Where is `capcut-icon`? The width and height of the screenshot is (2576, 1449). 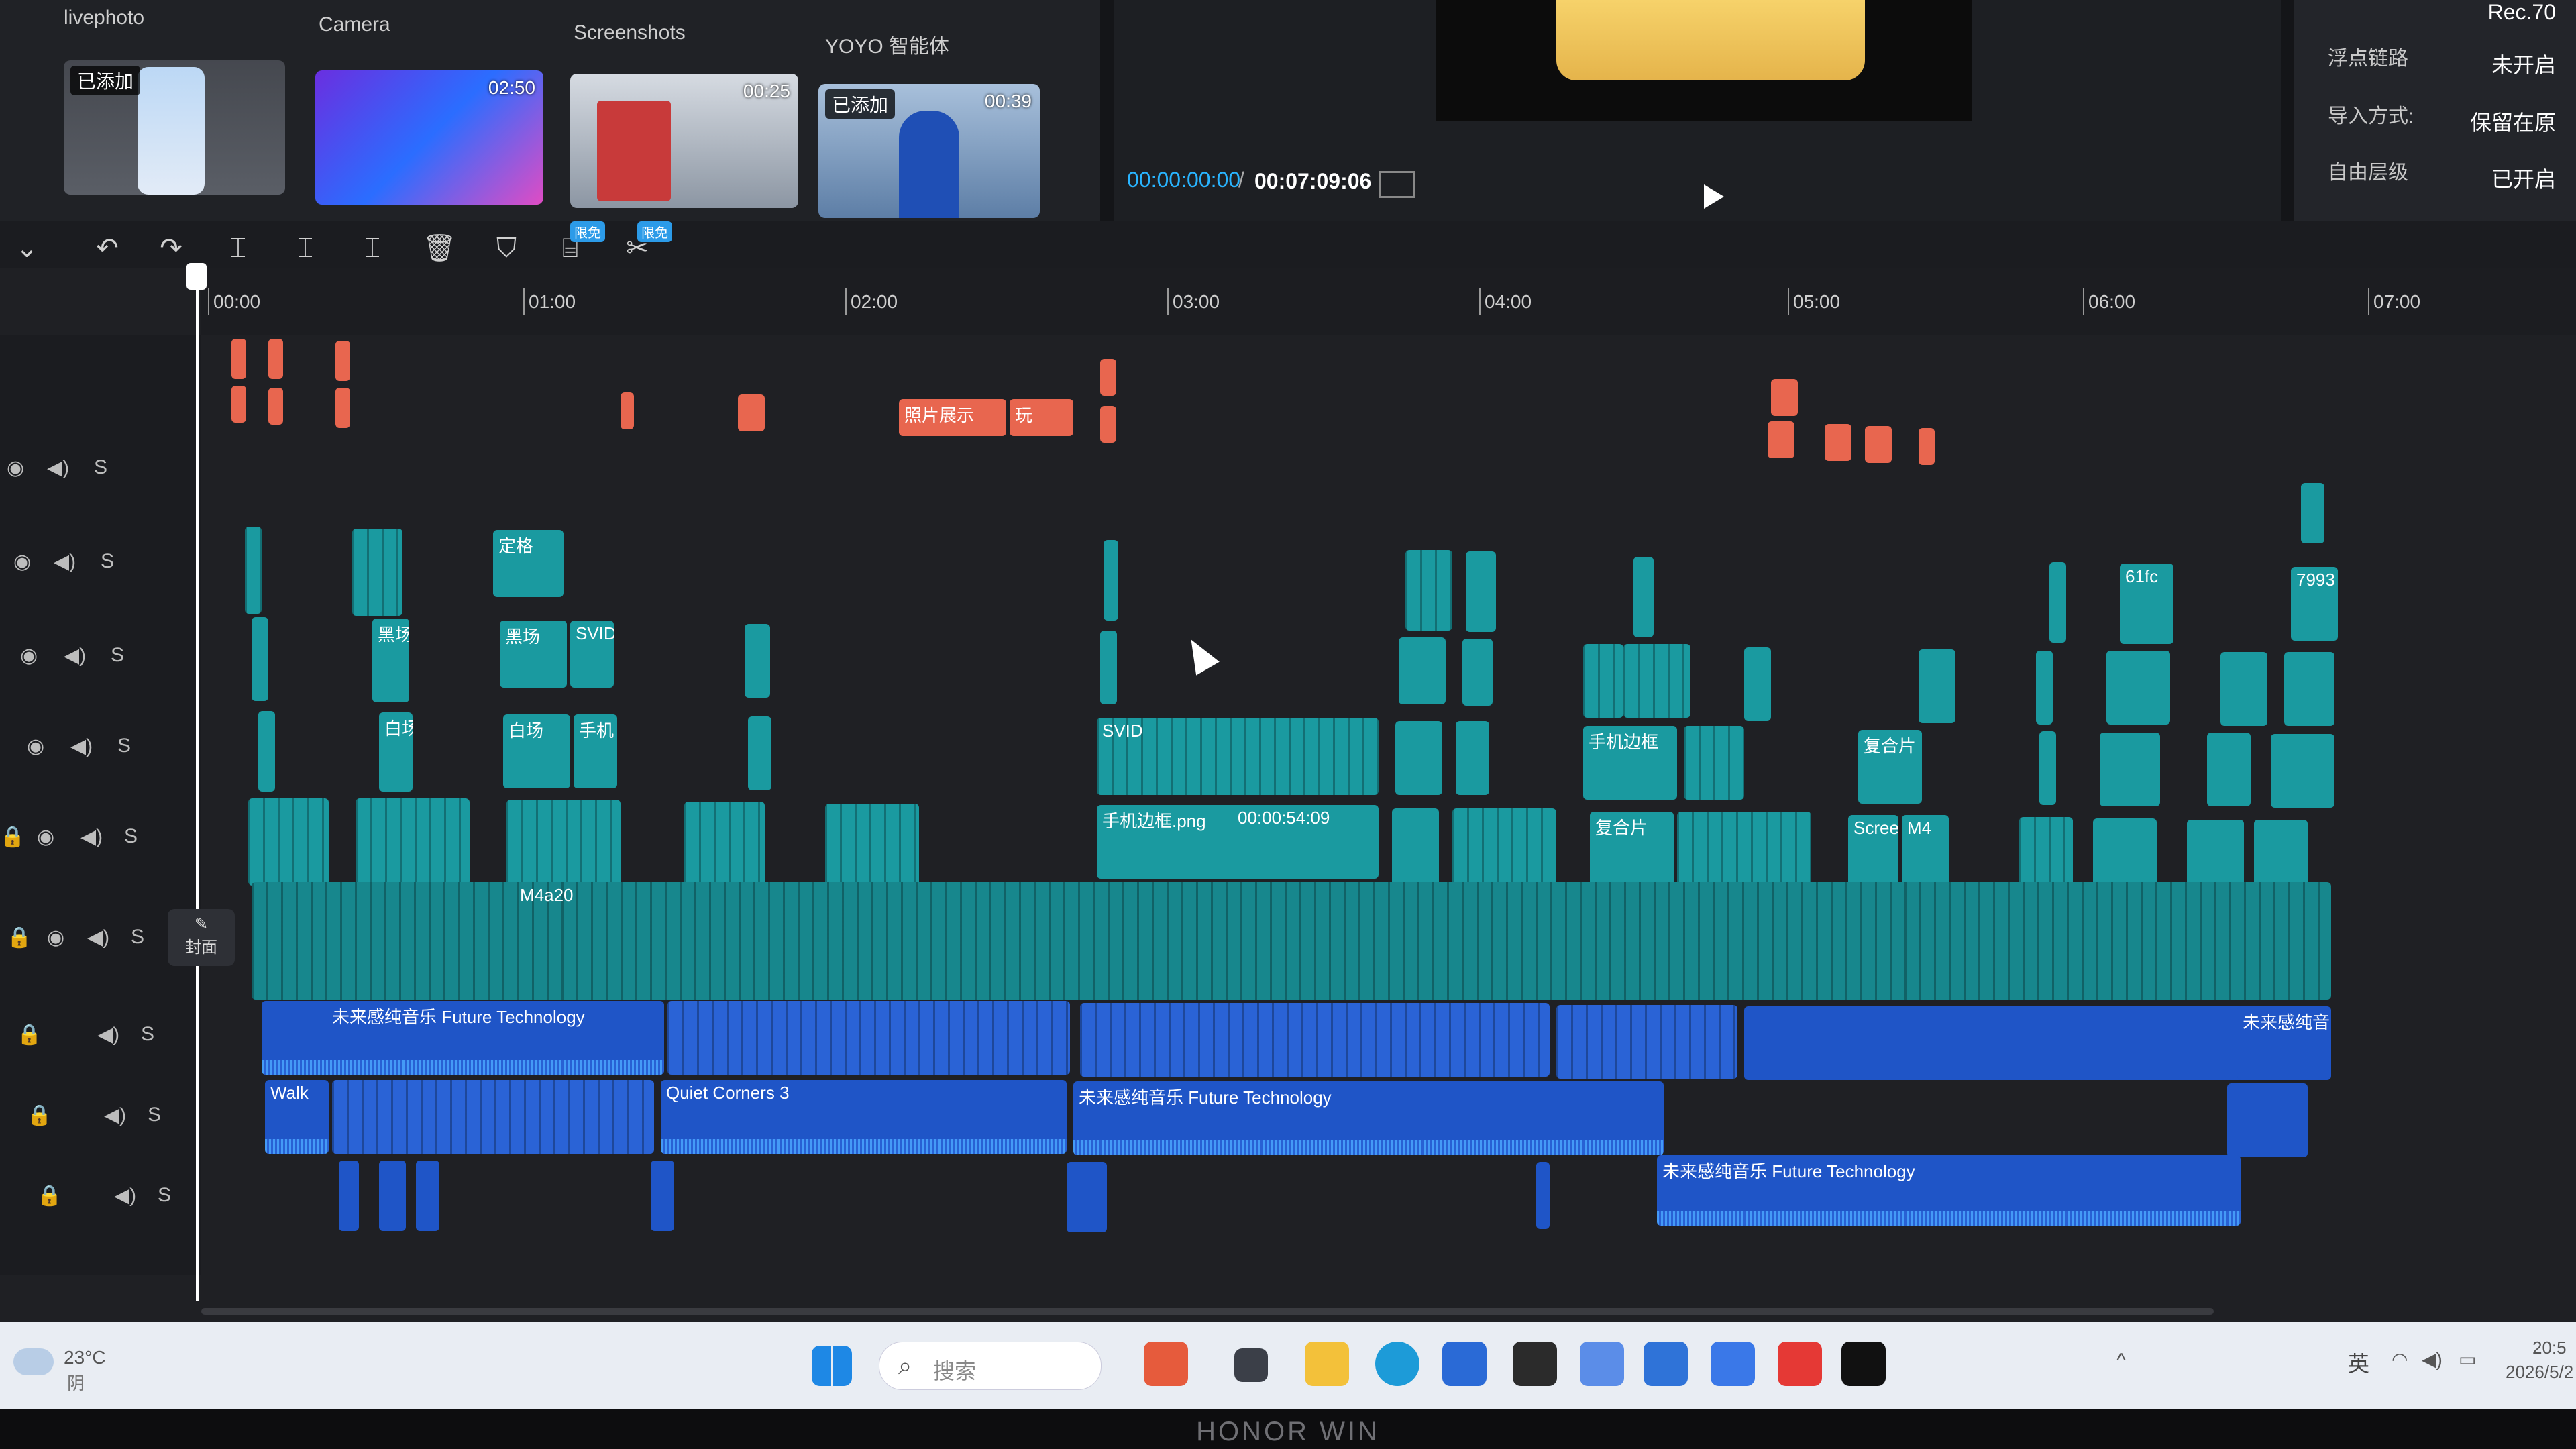
capcut-icon is located at coordinates (1863, 1364).